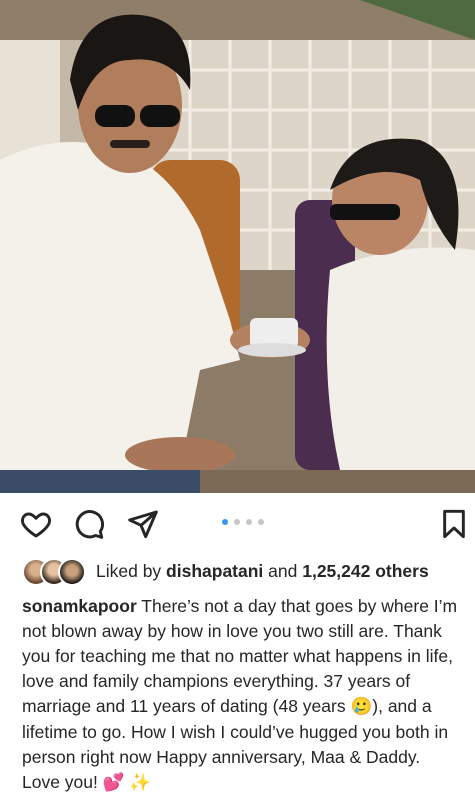 This screenshot has width=475, height=800. What do you see at coordinates (361, 707) in the screenshot?
I see `smiling-tear-emoji: 🥲` at bounding box center [361, 707].